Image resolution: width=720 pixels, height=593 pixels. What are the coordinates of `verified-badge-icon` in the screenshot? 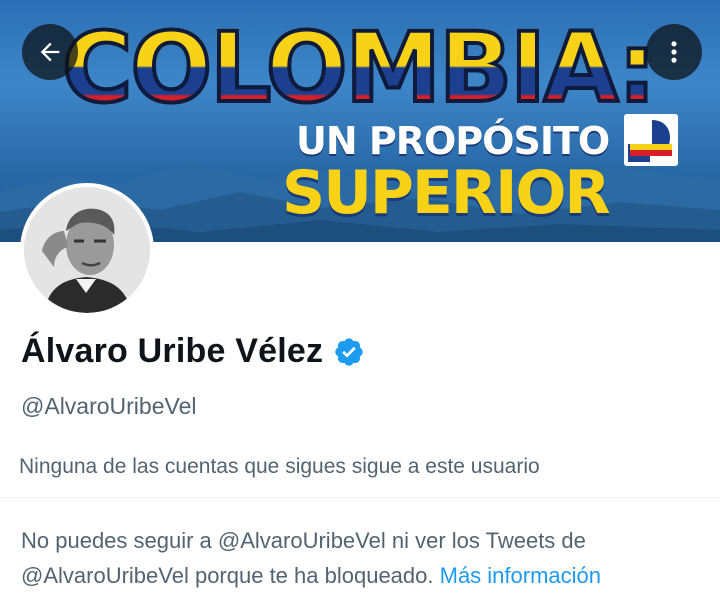 It's located at (349, 352).